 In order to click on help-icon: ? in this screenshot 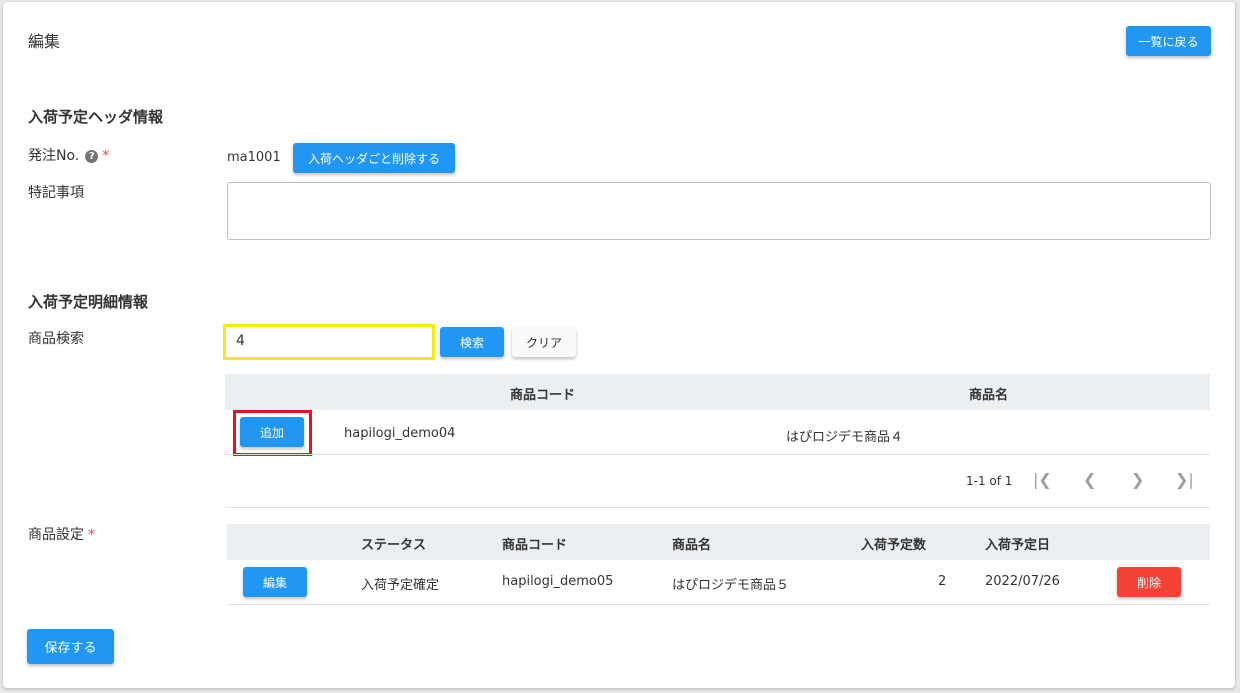, I will do `click(92, 156)`.